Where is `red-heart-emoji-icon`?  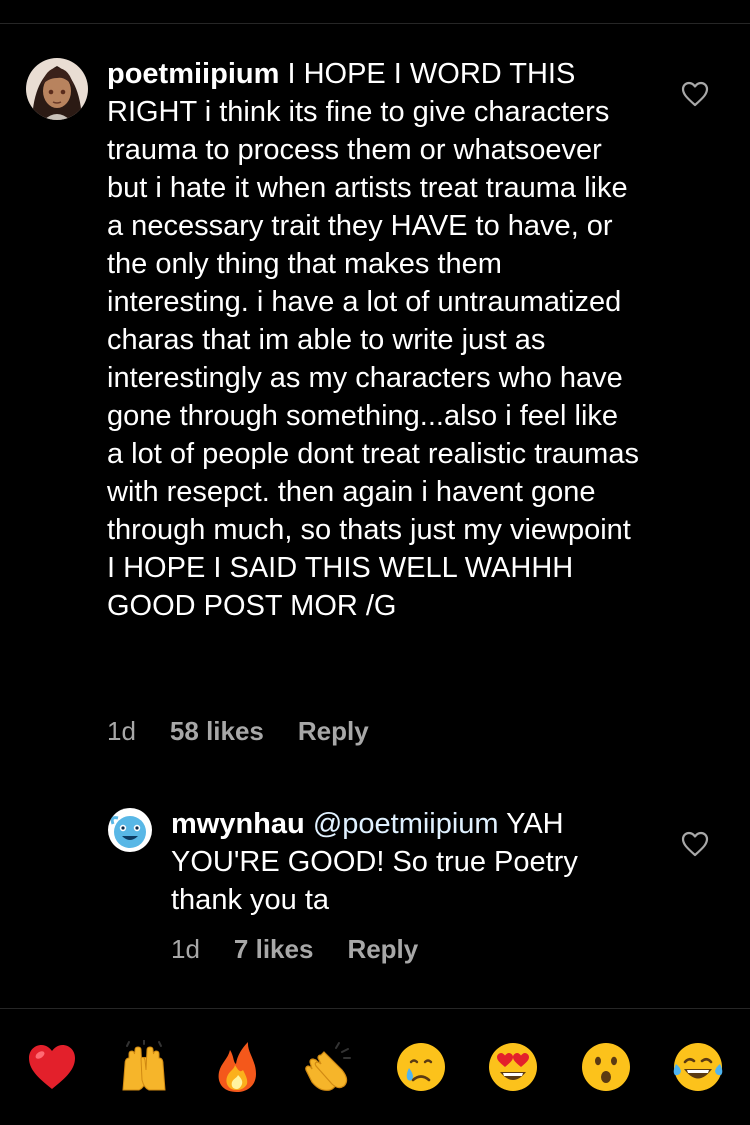
red-heart-emoji-icon is located at coordinates (52, 1067).